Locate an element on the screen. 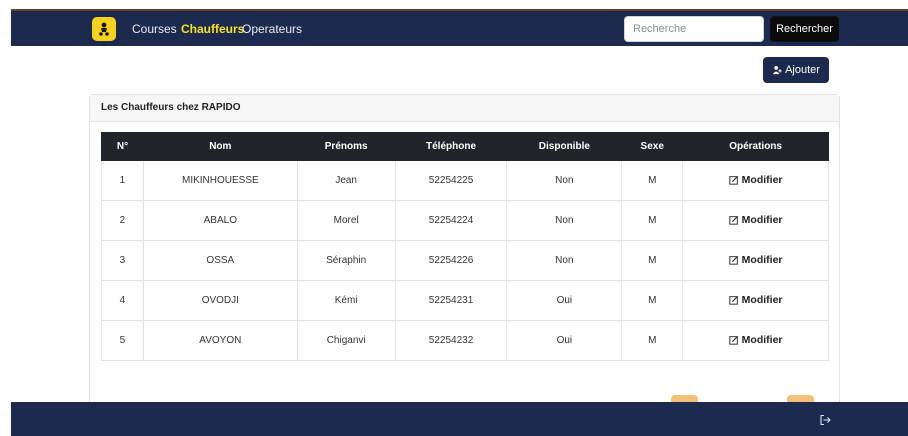 The width and height of the screenshot is (908, 436). add-driver-button: Ajouter is located at coordinates (796, 70).